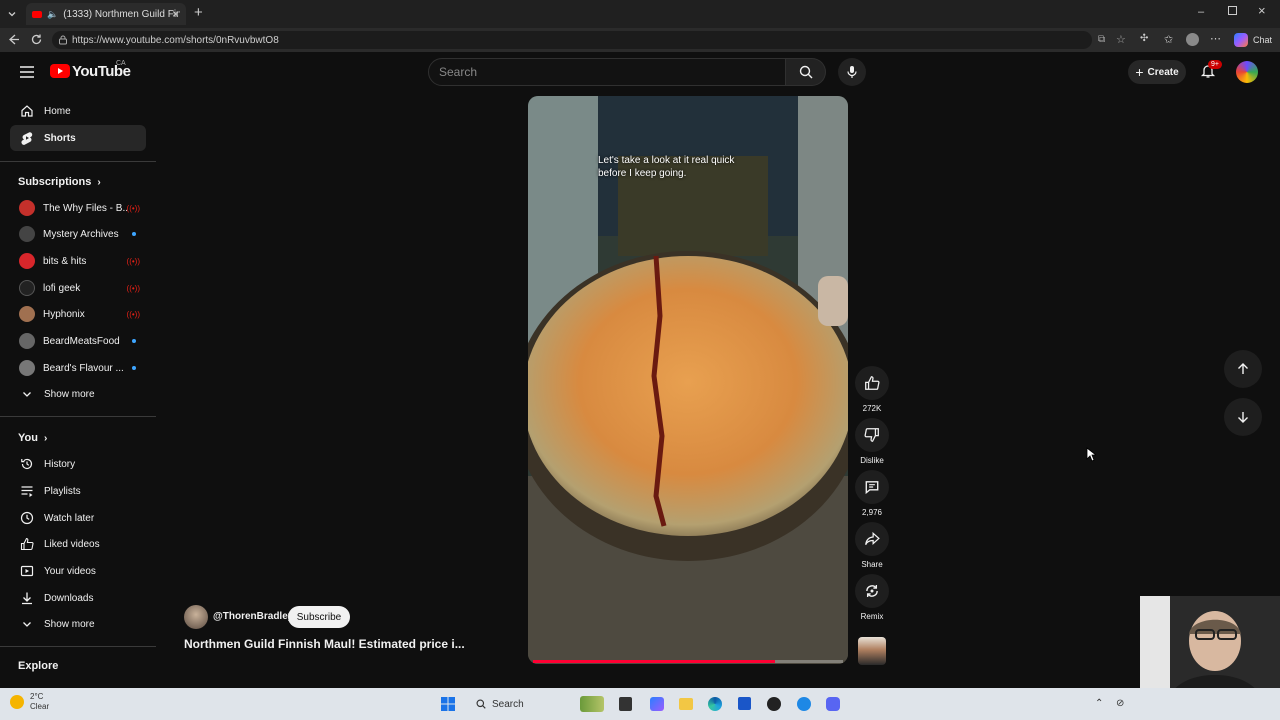  I want to click on weather-widget: 2°C Clear, so click(29, 702).